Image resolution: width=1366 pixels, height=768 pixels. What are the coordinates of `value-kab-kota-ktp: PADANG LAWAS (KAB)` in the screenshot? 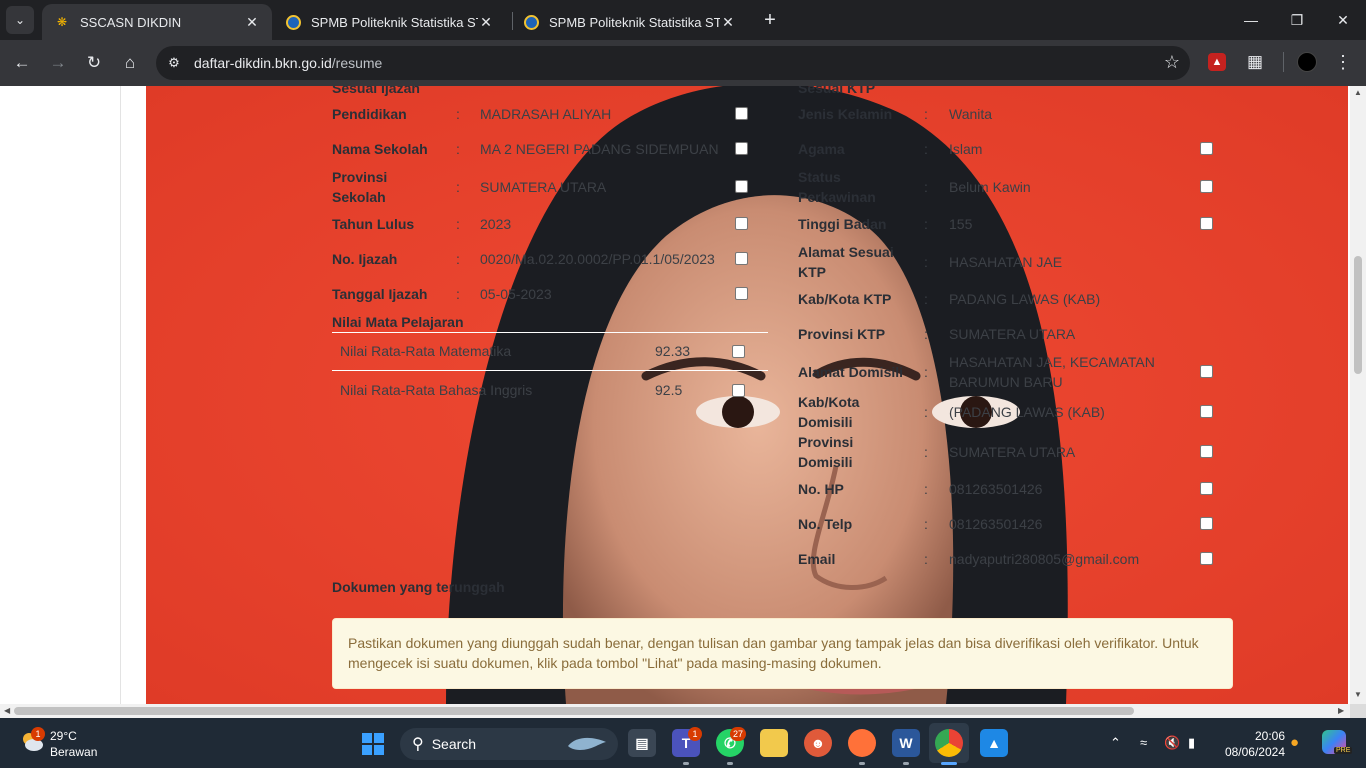 It's located at (1025, 299).